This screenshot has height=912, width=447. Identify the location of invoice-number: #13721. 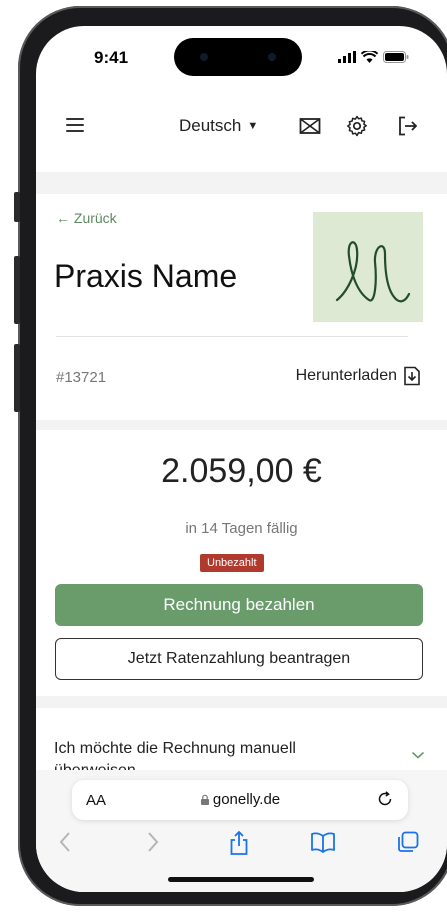
(81, 377).